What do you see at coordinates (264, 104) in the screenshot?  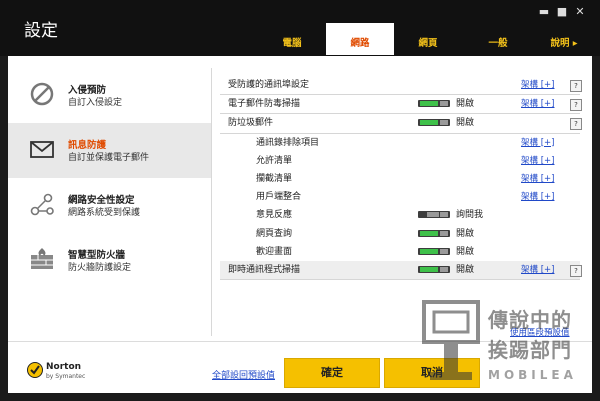 I see `setting-label: 電子郵件防毒掃描` at bounding box center [264, 104].